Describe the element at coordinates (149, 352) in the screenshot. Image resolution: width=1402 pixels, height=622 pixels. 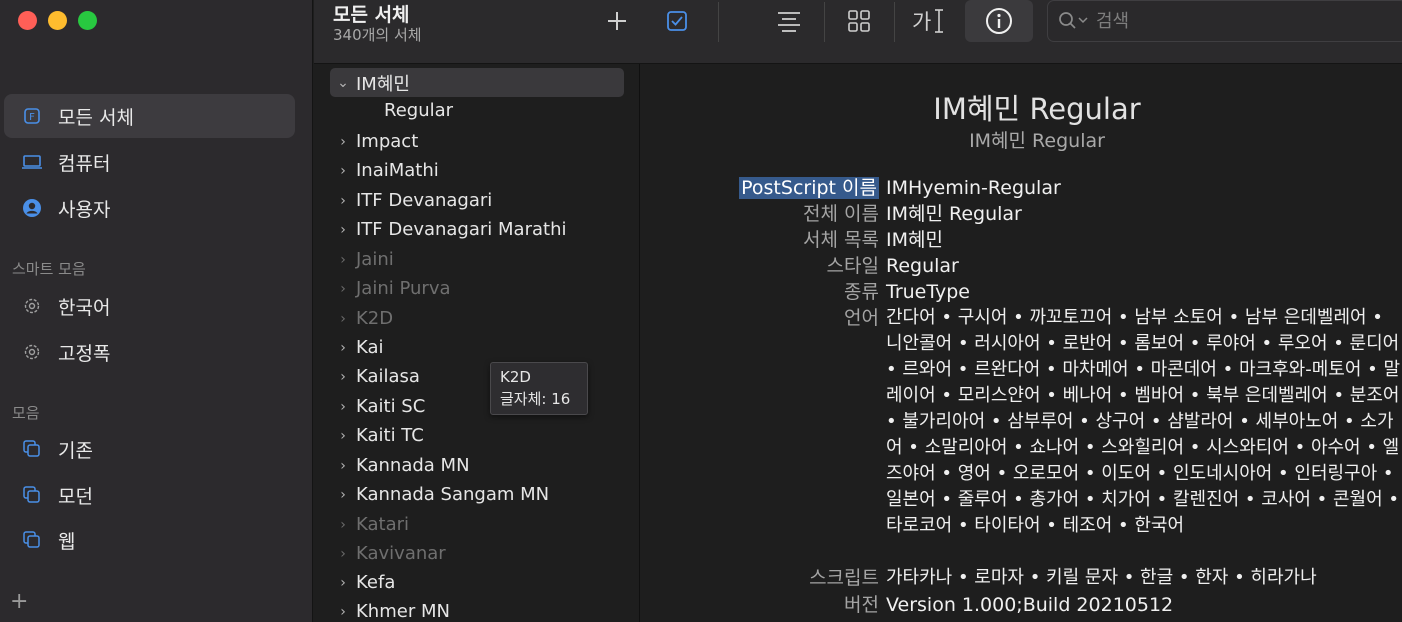
I see `sidebar-item-monospace: 고정폭` at that location.